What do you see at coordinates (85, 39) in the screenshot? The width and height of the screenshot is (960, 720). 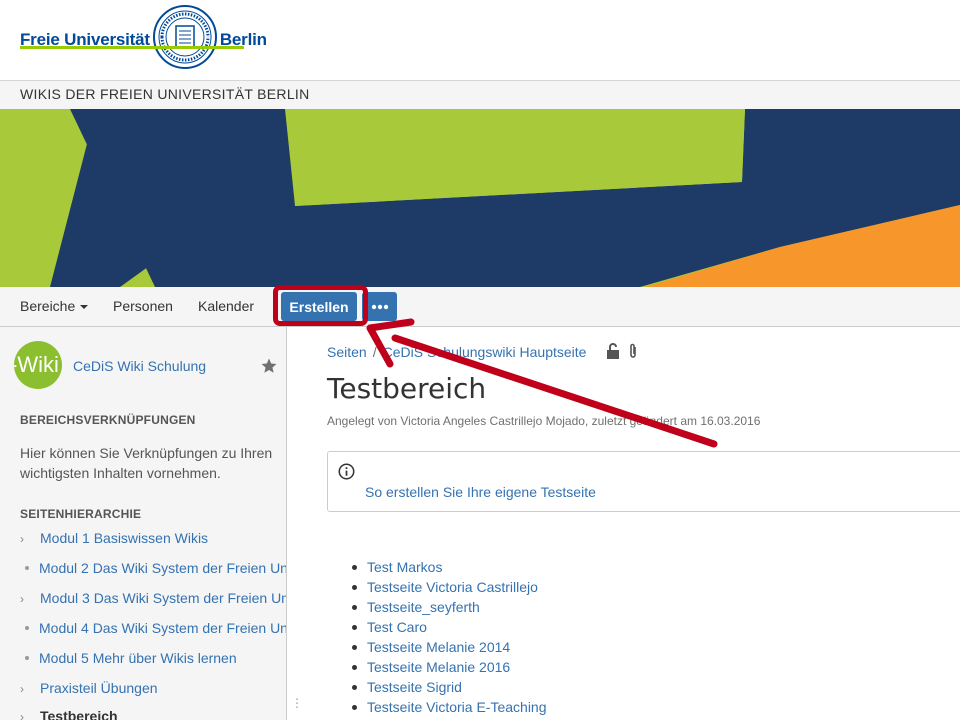 I see `logo-word-left: Freie Universität` at bounding box center [85, 39].